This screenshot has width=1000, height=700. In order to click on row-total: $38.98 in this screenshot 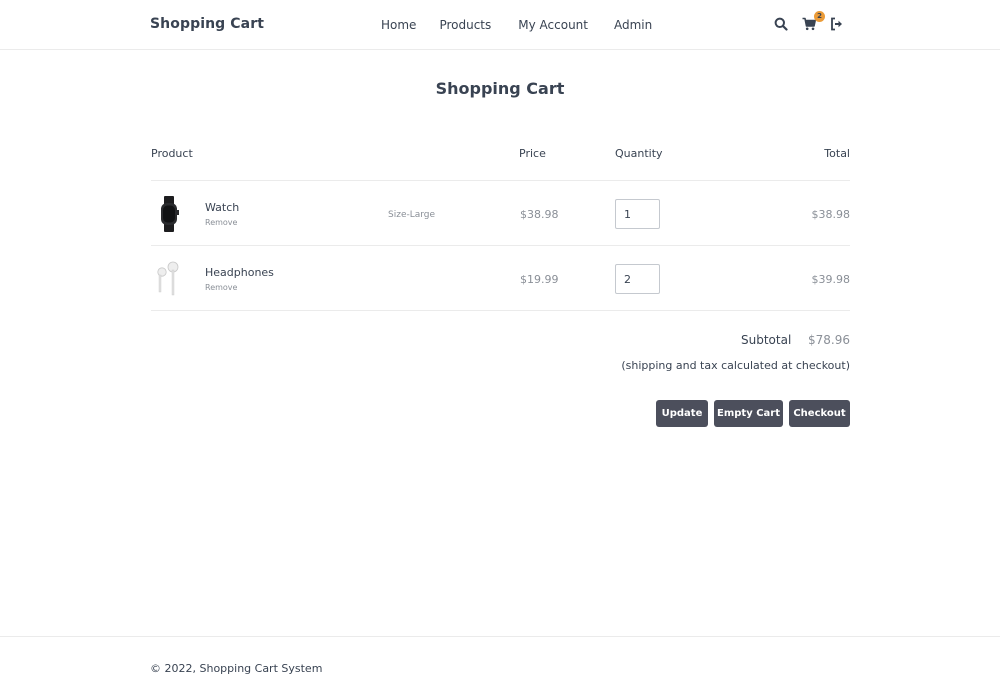, I will do `click(831, 214)`.